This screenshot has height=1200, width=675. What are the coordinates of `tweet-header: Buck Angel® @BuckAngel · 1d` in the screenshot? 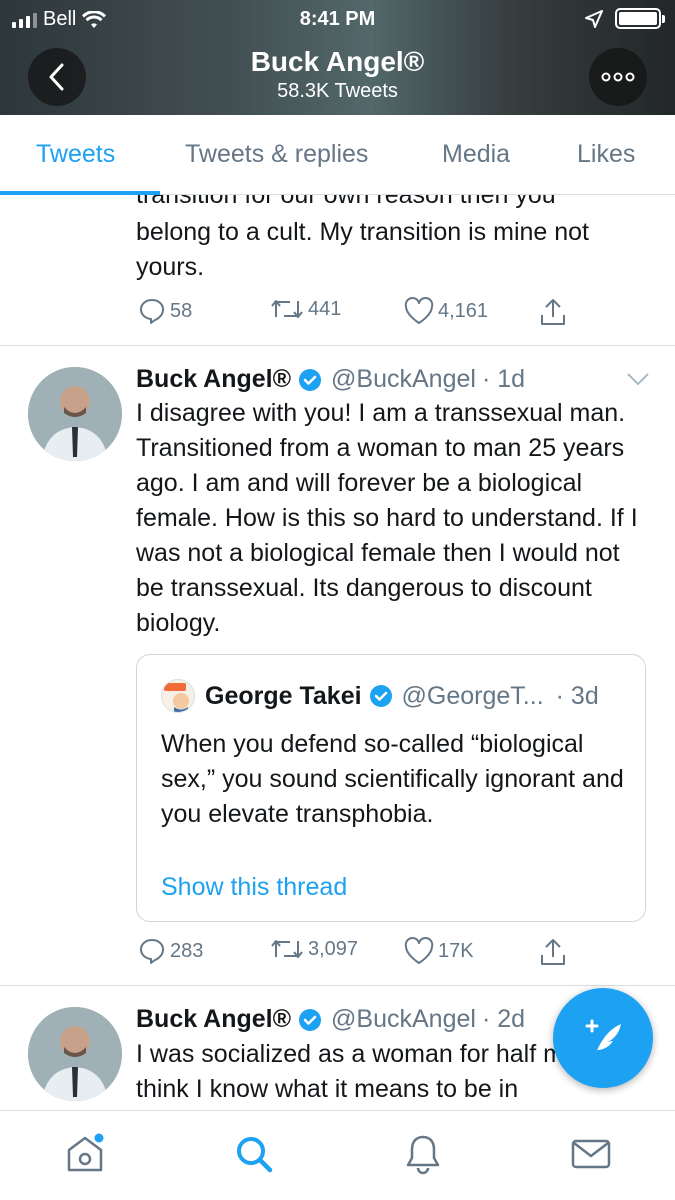 It's located at (330, 379).